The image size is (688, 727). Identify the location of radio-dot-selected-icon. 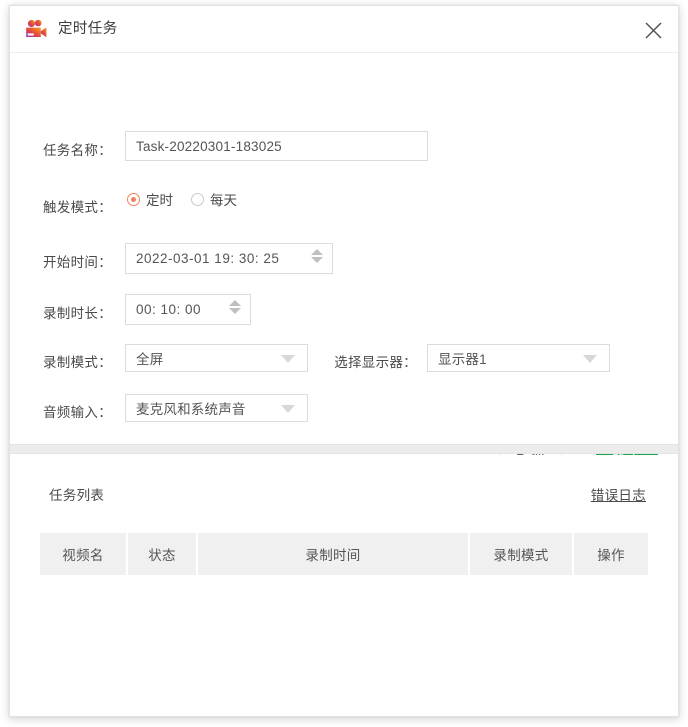
(133, 199).